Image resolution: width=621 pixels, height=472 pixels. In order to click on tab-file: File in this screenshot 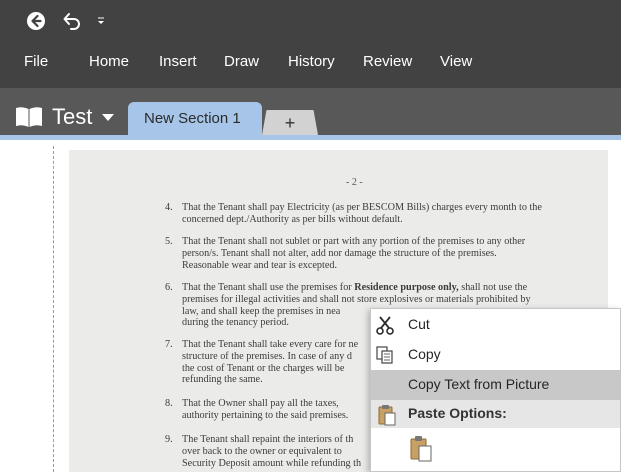, I will do `click(36, 63)`.